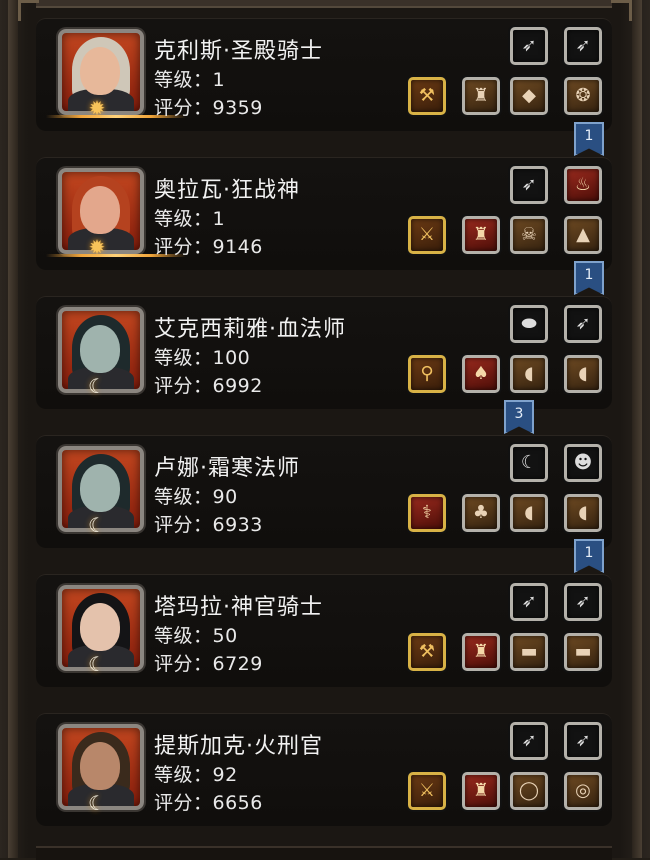 This screenshot has height=860, width=650. What do you see at coordinates (529, 463) in the screenshot?
I see `white-horn-icon: ☾` at bounding box center [529, 463].